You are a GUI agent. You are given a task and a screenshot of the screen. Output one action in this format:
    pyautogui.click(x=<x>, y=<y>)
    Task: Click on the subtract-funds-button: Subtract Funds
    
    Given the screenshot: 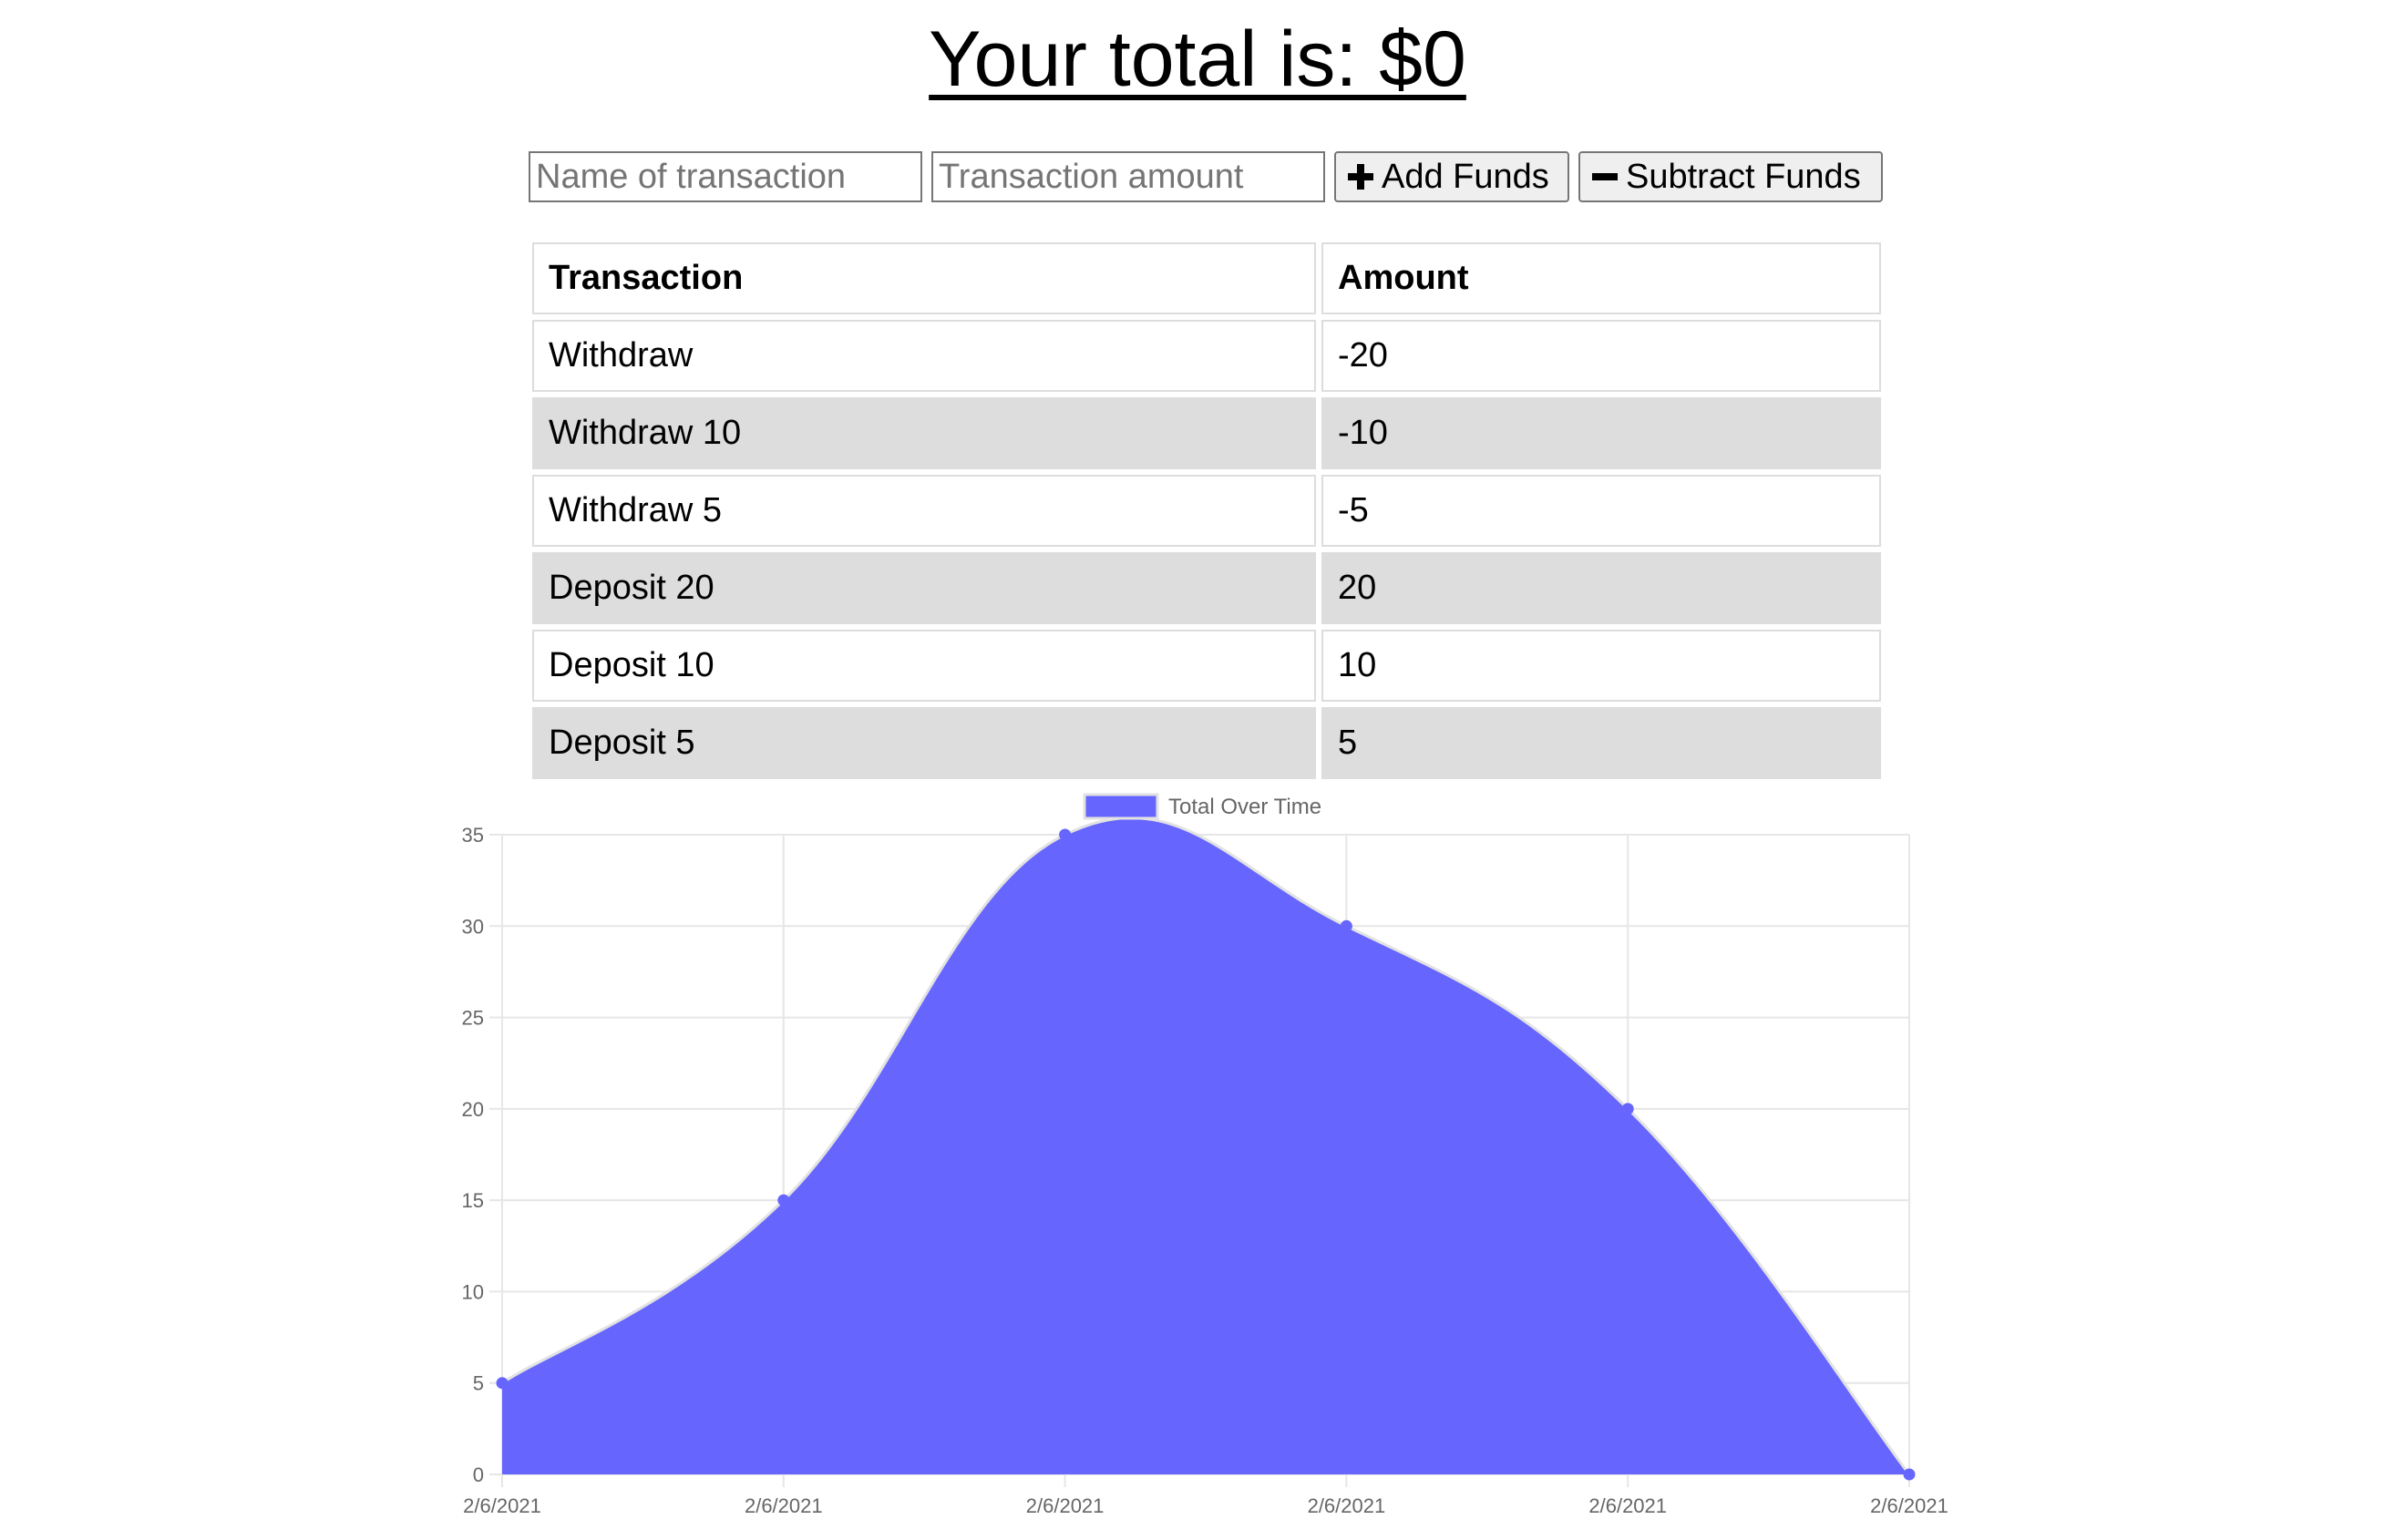 What is the action you would take?
    pyautogui.click(x=1731, y=176)
    